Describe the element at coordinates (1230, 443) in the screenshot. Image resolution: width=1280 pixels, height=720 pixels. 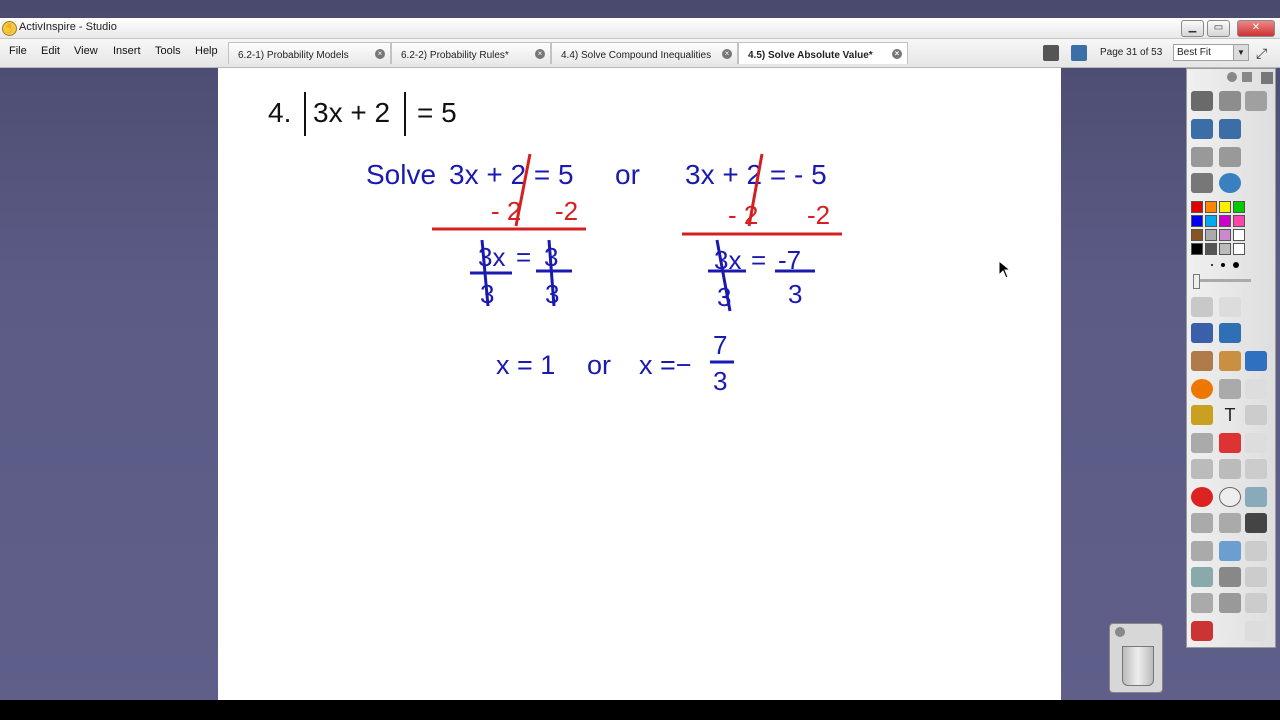
I see `reset-page-icon` at that location.